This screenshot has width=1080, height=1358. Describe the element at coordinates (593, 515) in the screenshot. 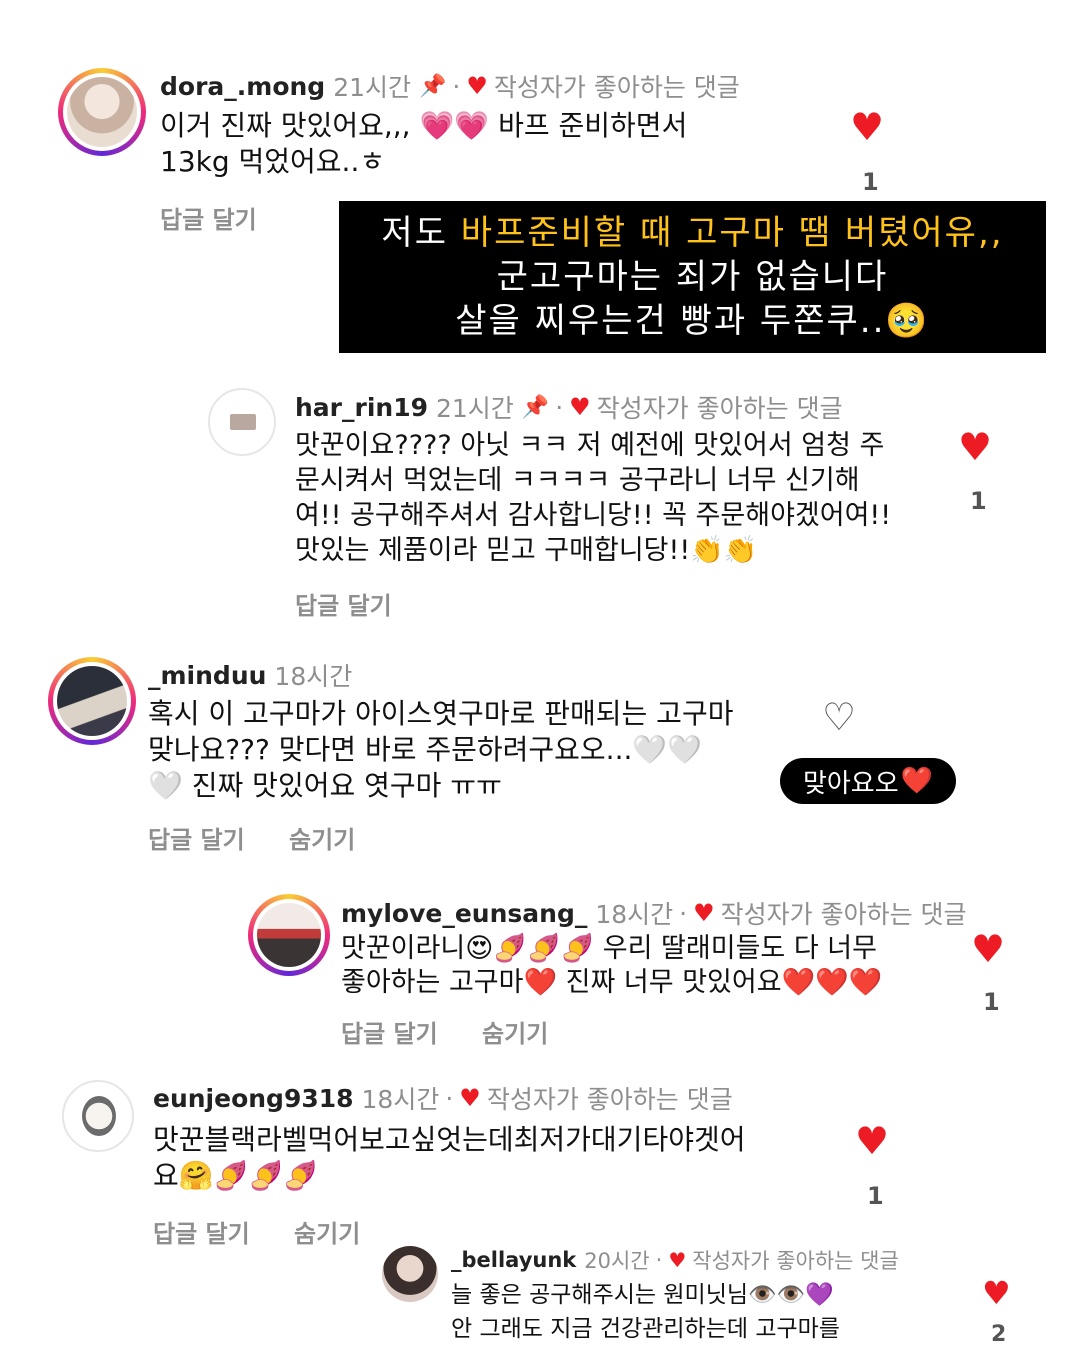

I see `comment-line: 여!! 공구해주셔서 감사합니당!! 꼭 주문해야겠어여!!` at that location.